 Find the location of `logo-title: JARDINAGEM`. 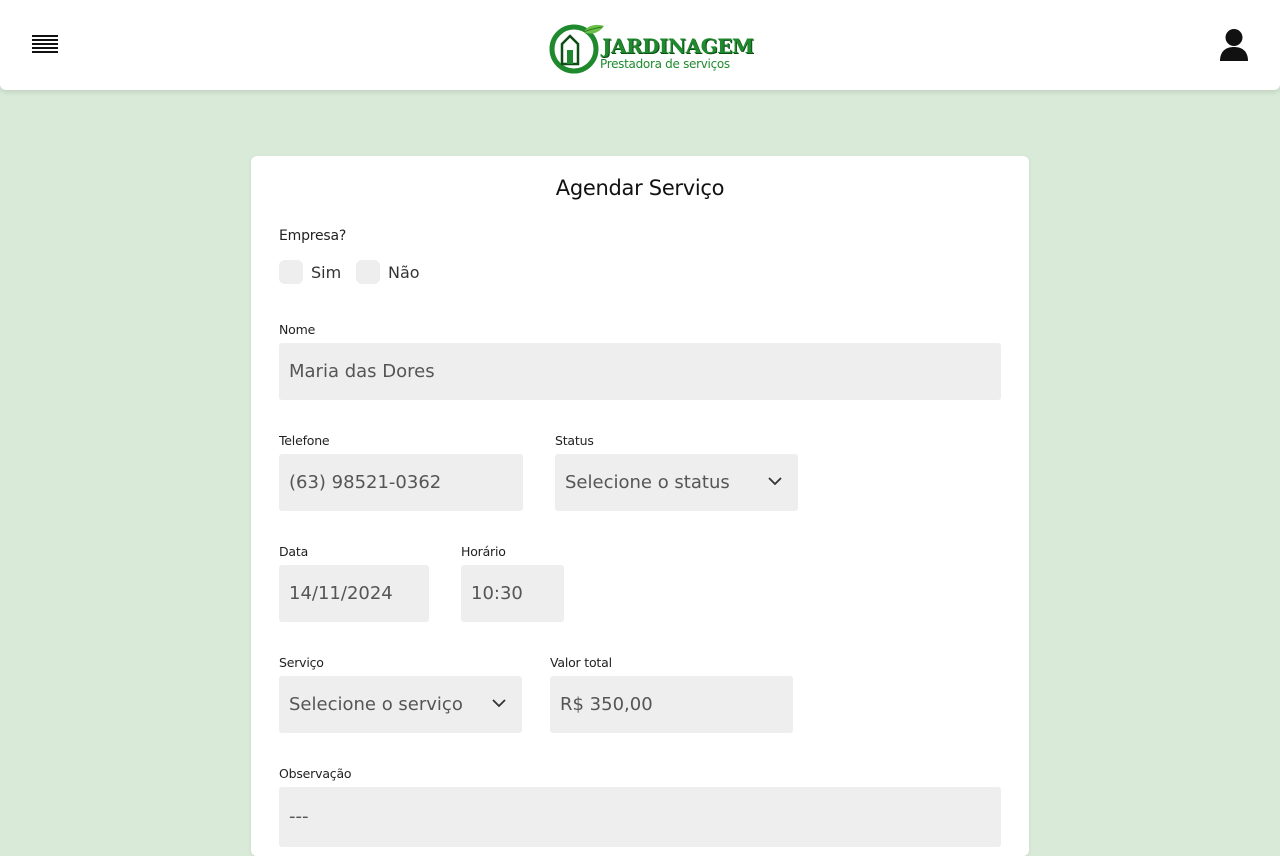

logo-title: JARDINAGEM is located at coordinates (678, 46).